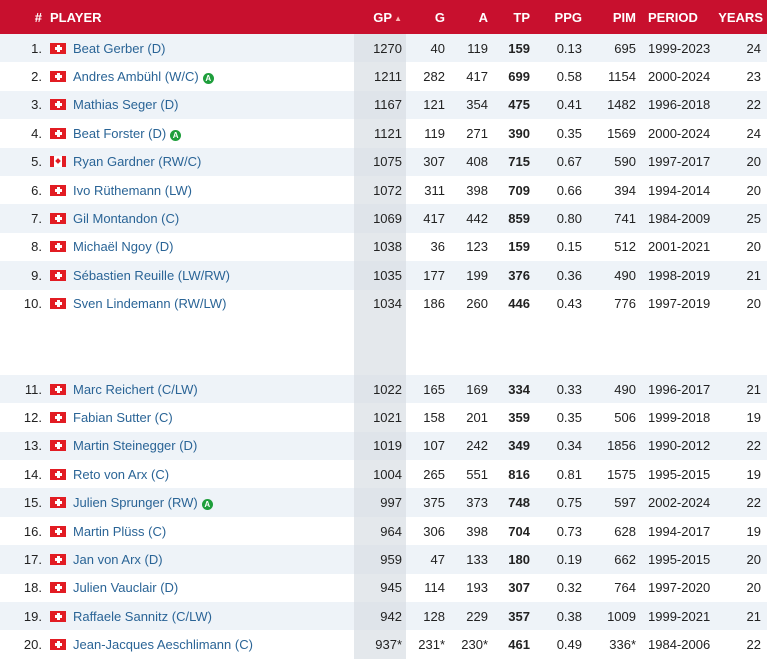 This screenshot has height=659, width=767. What do you see at coordinates (163, 644) in the screenshot?
I see `player-link: Jean-Jacques Aeschlimann (C)` at bounding box center [163, 644].